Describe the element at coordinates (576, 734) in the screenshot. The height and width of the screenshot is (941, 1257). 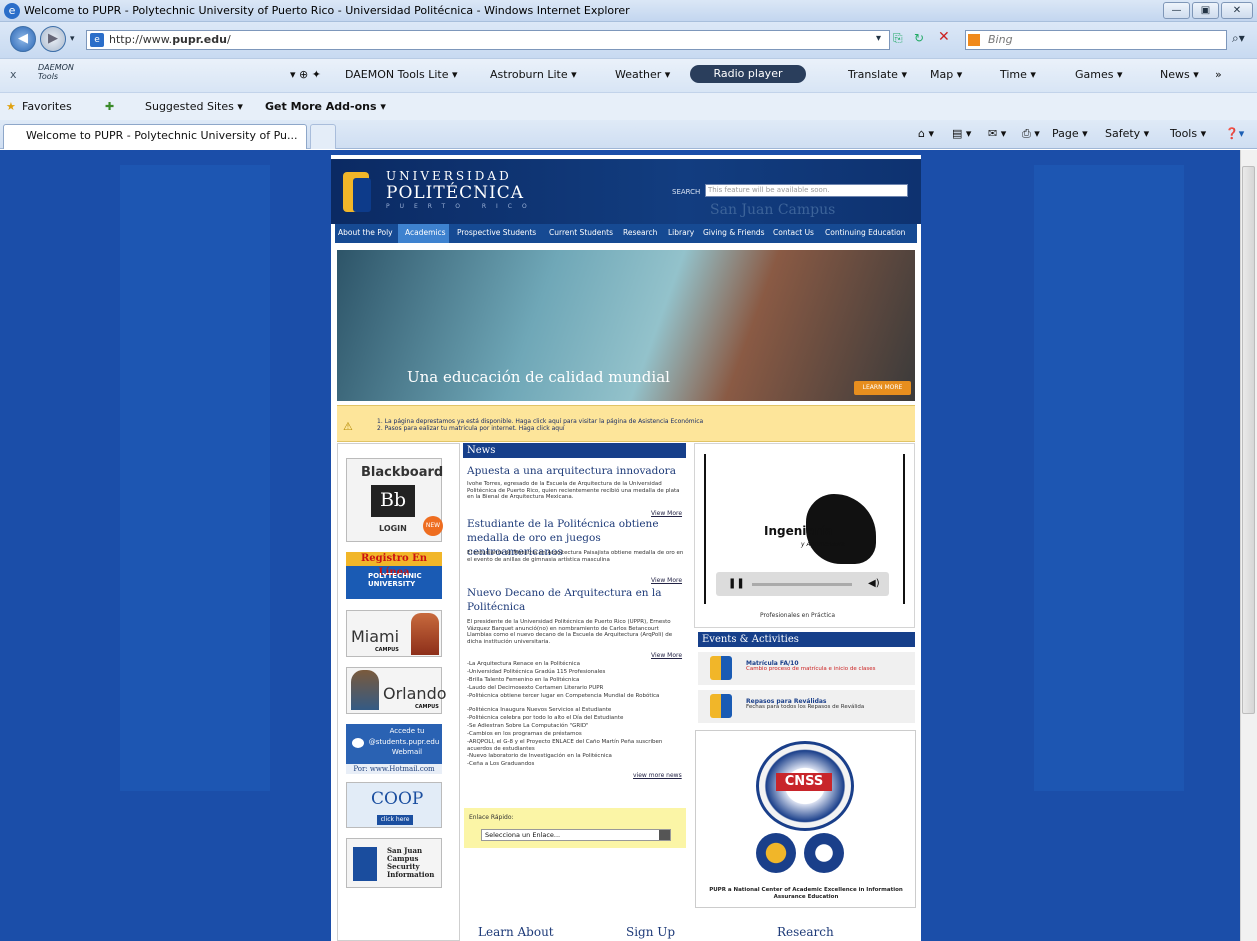
I see `news-list-item: -Cambios en los programas de préstamos` at that location.